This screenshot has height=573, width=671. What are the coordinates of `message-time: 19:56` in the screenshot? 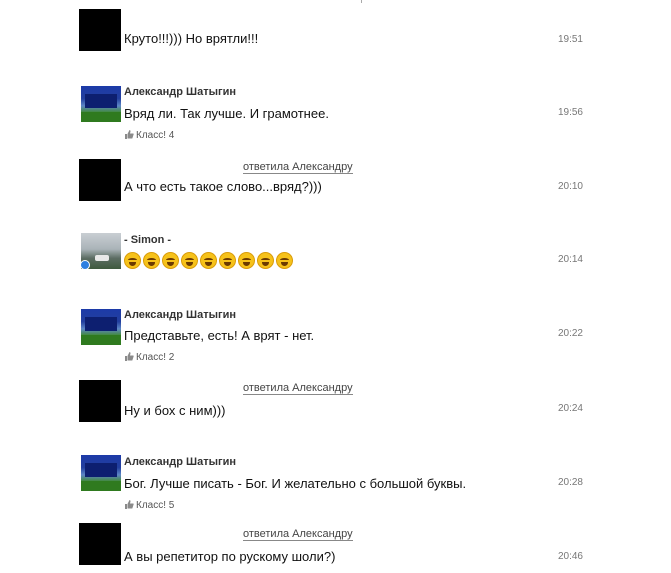 It's located at (570, 112).